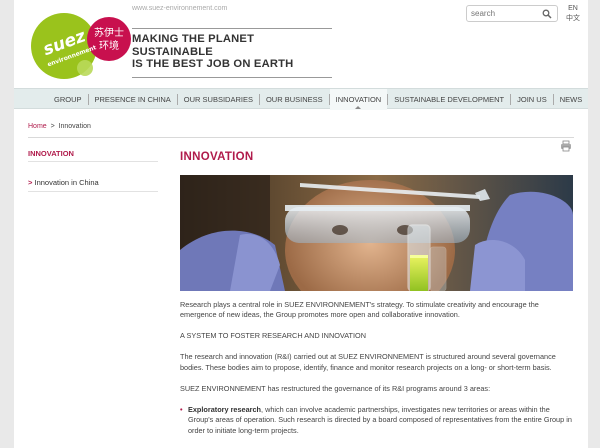  What do you see at coordinates (81, 46) in the screenshot?
I see `logo-graphic: suez environnement 苏伊士 环境` at bounding box center [81, 46].